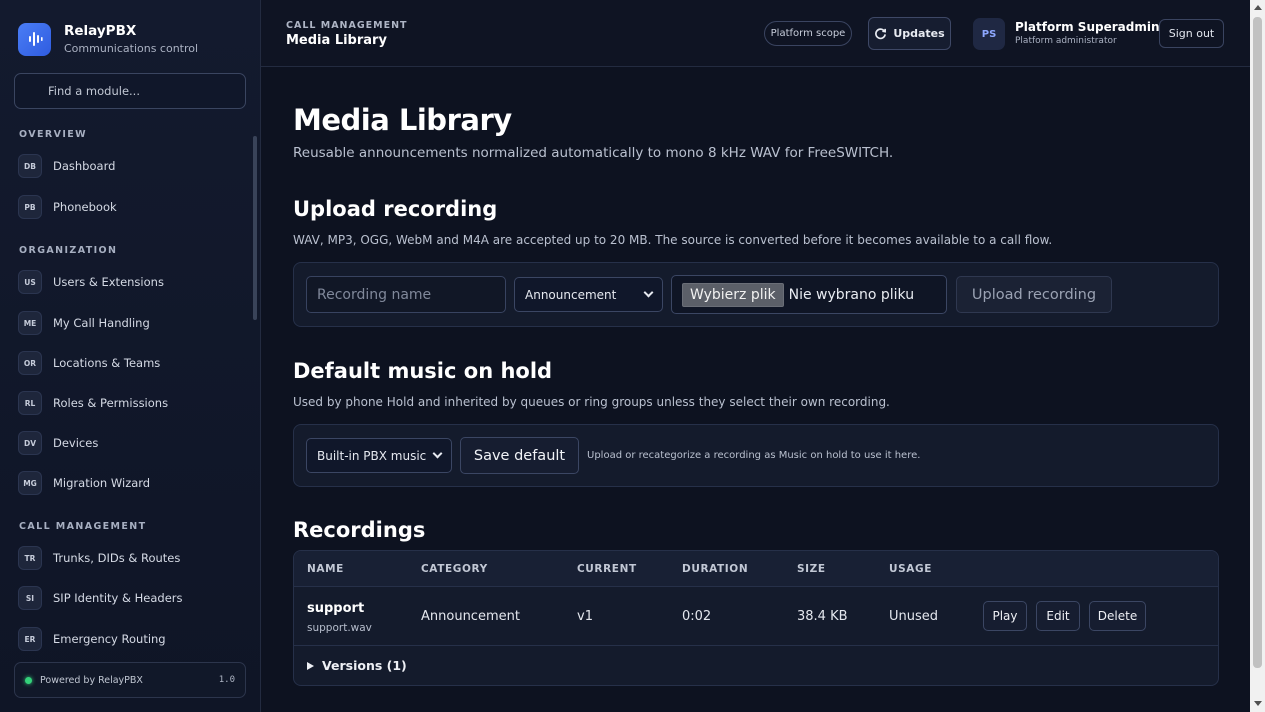  I want to click on user-role: Platform administrator, so click(1066, 41).